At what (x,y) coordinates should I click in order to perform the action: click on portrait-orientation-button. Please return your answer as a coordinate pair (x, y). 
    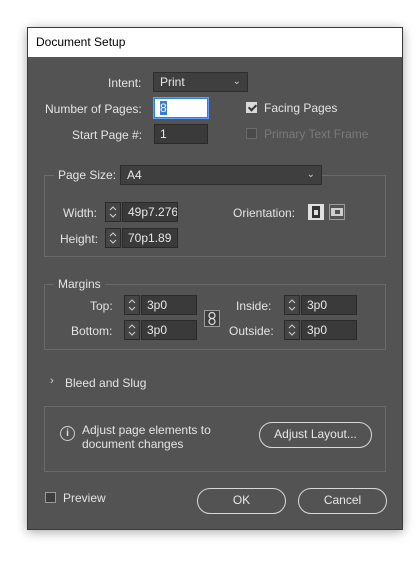
    Looking at the image, I should click on (316, 212).